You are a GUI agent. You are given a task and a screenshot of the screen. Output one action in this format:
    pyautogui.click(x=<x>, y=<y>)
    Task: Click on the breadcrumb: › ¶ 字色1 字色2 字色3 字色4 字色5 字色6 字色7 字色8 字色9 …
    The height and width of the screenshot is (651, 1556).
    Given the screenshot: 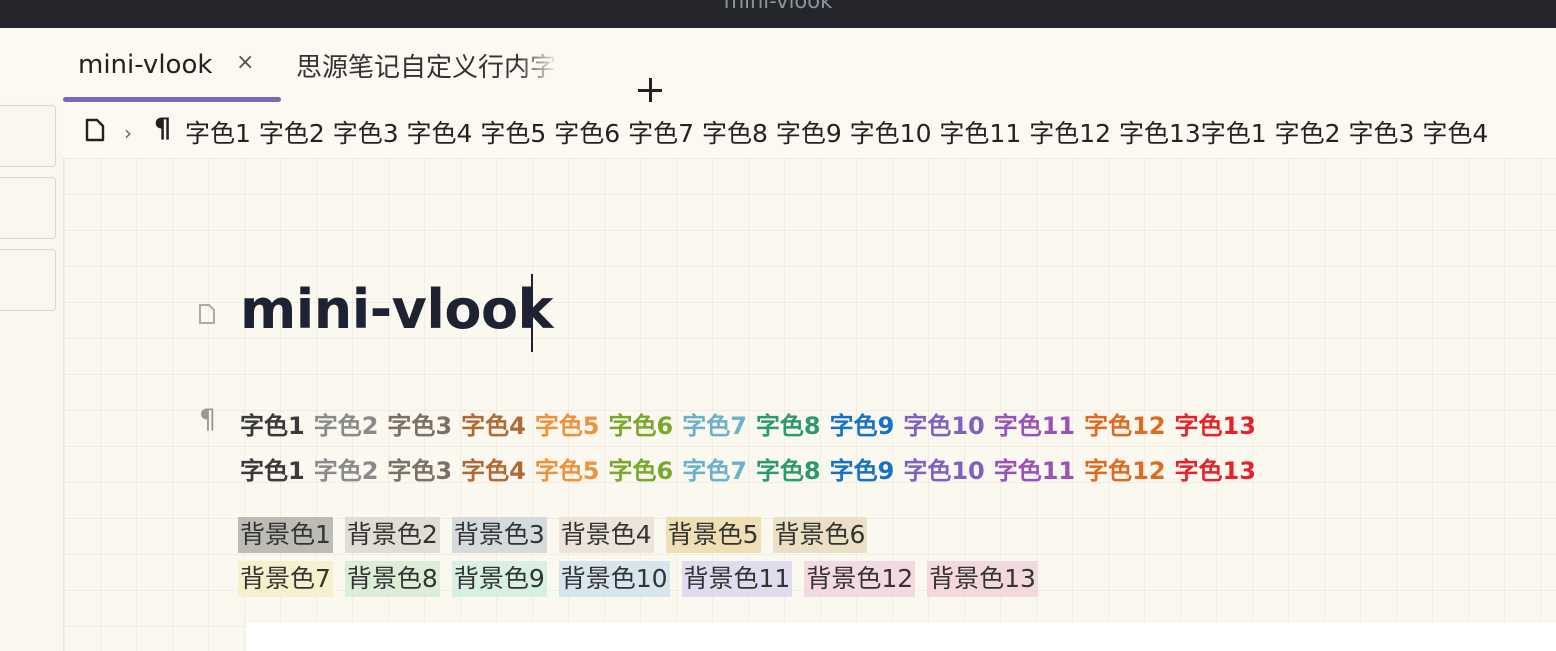 What is the action you would take?
    pyautogui.click(x=809, y=130)
    